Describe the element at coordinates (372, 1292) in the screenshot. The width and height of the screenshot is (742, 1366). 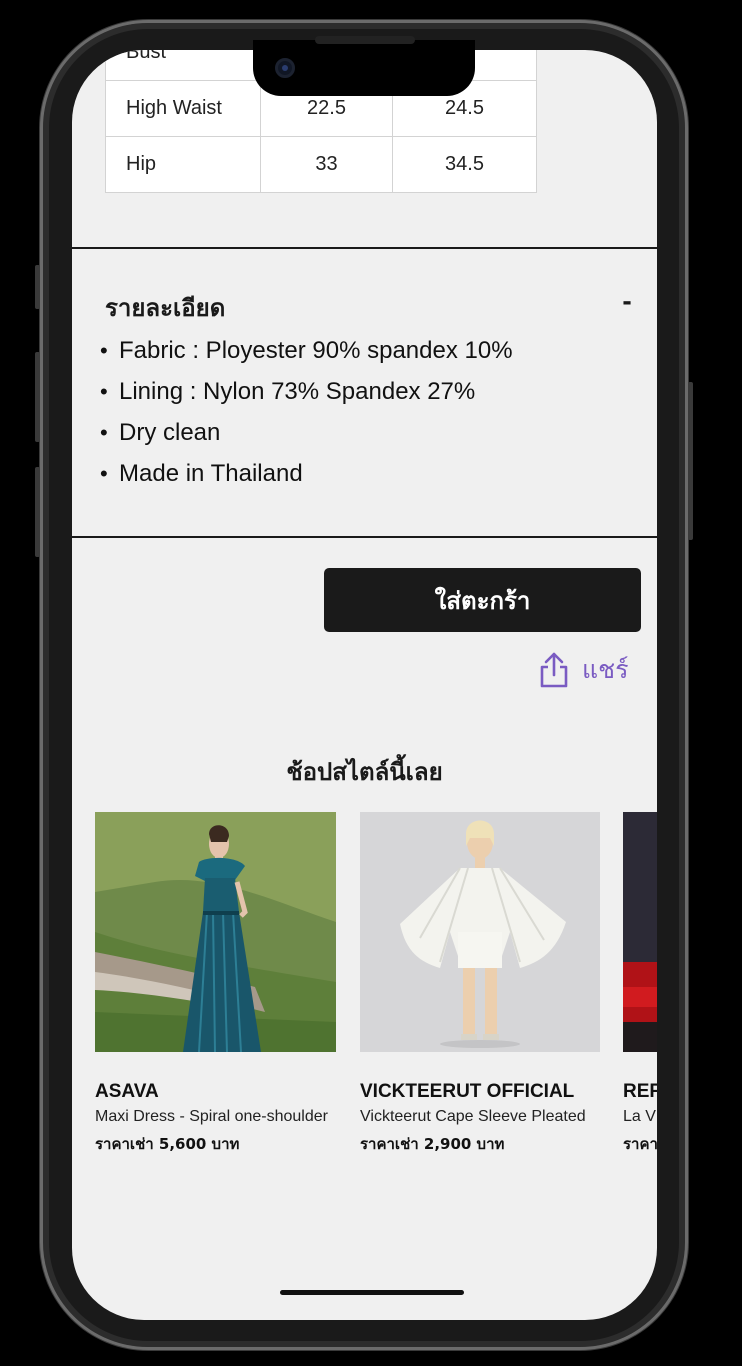
I see `home-indicator` at that location.